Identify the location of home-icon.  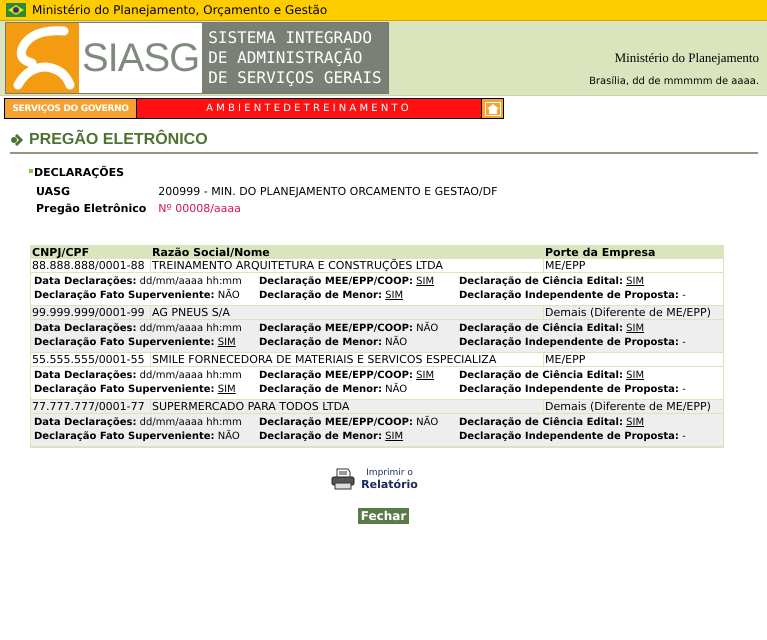
(492, 109).